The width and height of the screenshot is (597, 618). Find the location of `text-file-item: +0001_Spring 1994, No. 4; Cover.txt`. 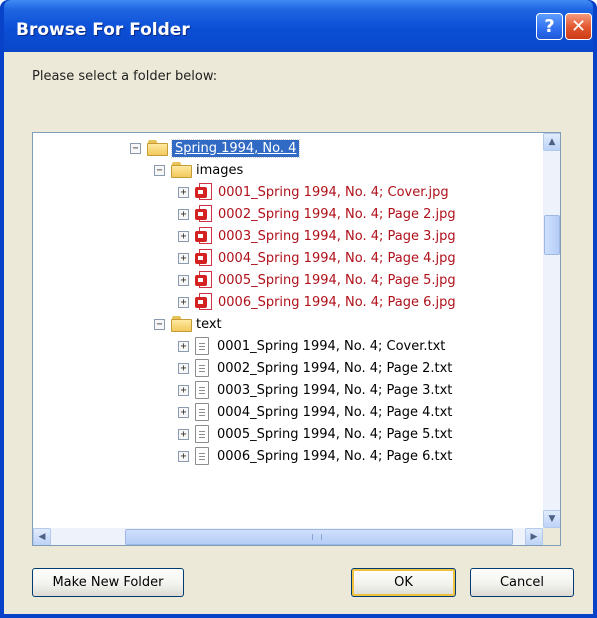

text-file-item: +0001_Spring 1994, No. 4; Cover.txt is located at coordinates (311, 346).